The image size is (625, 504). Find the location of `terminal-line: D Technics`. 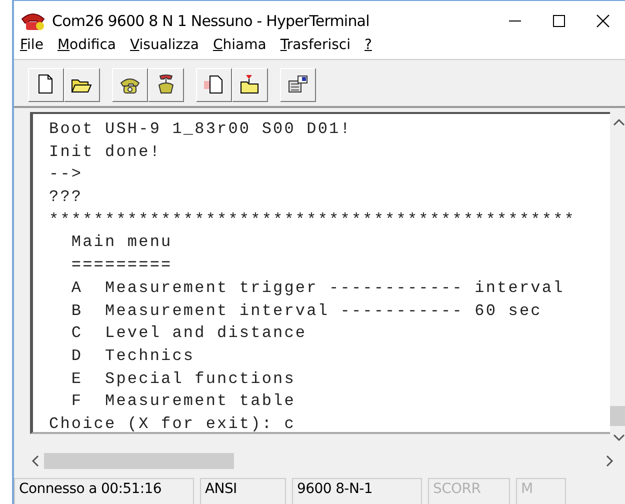

terminal-line: D Technics is located at coordinates (133, 356).